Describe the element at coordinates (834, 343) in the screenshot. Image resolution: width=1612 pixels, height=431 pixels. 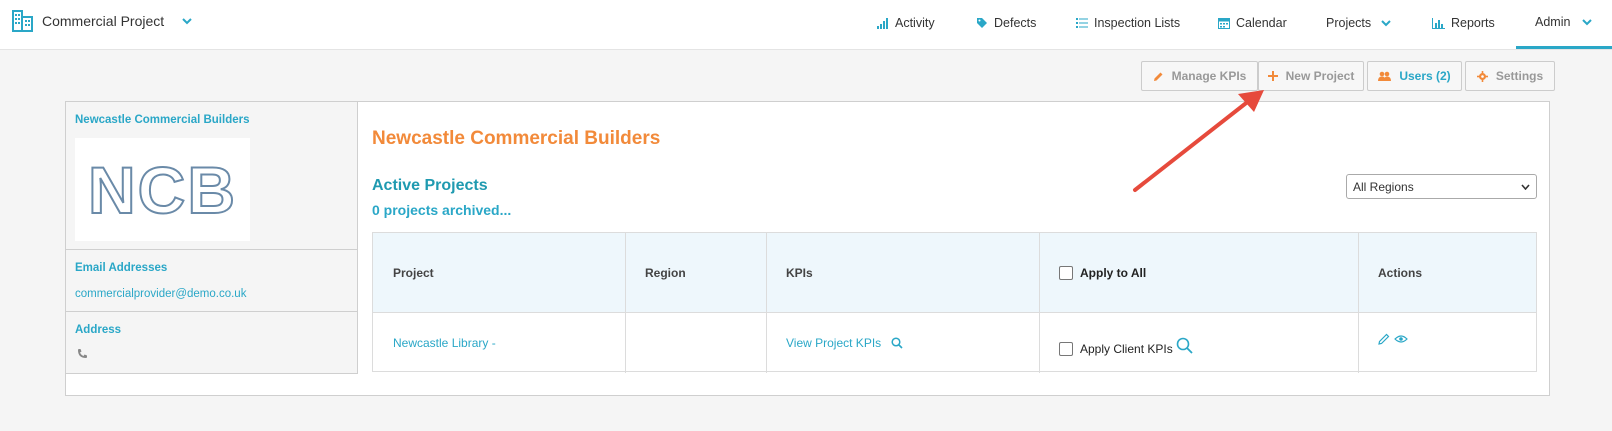
I see `view-project-kpis-label: View Project KPIs` at that location.